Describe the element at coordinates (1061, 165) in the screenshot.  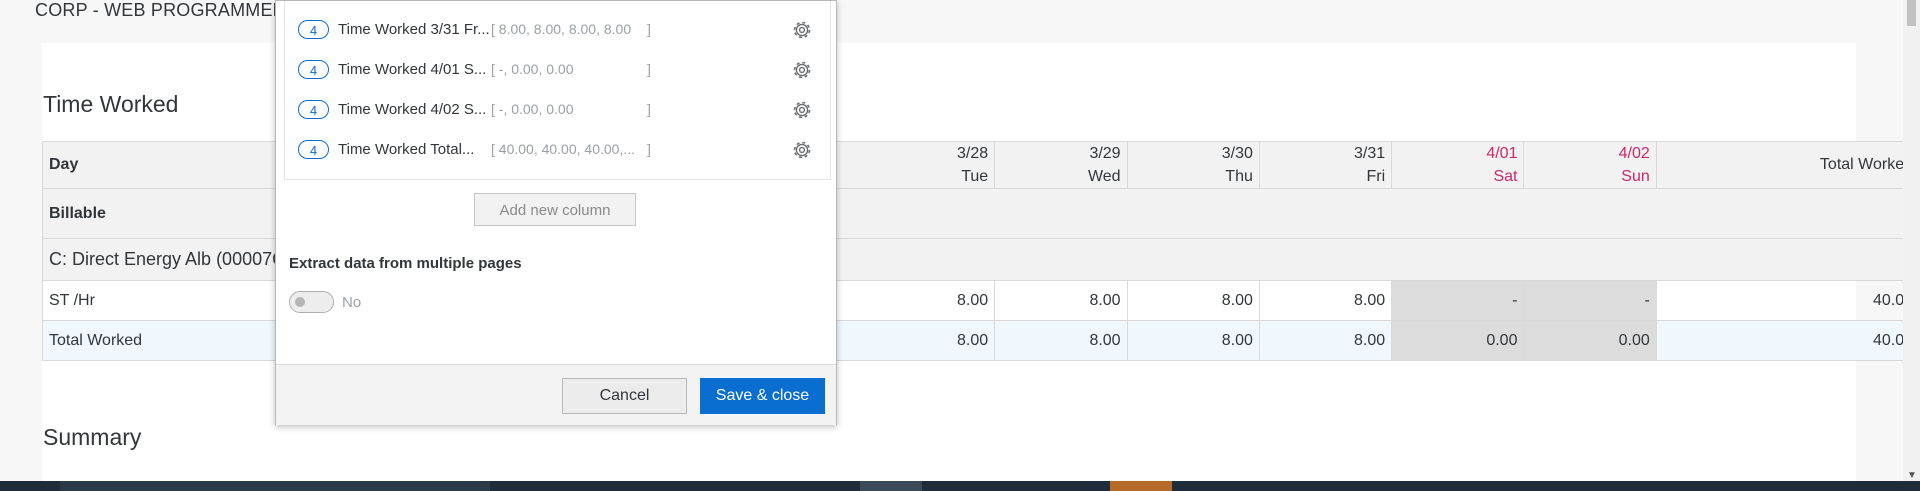
I see `header-col-1: 3/29 Wed` at that location.